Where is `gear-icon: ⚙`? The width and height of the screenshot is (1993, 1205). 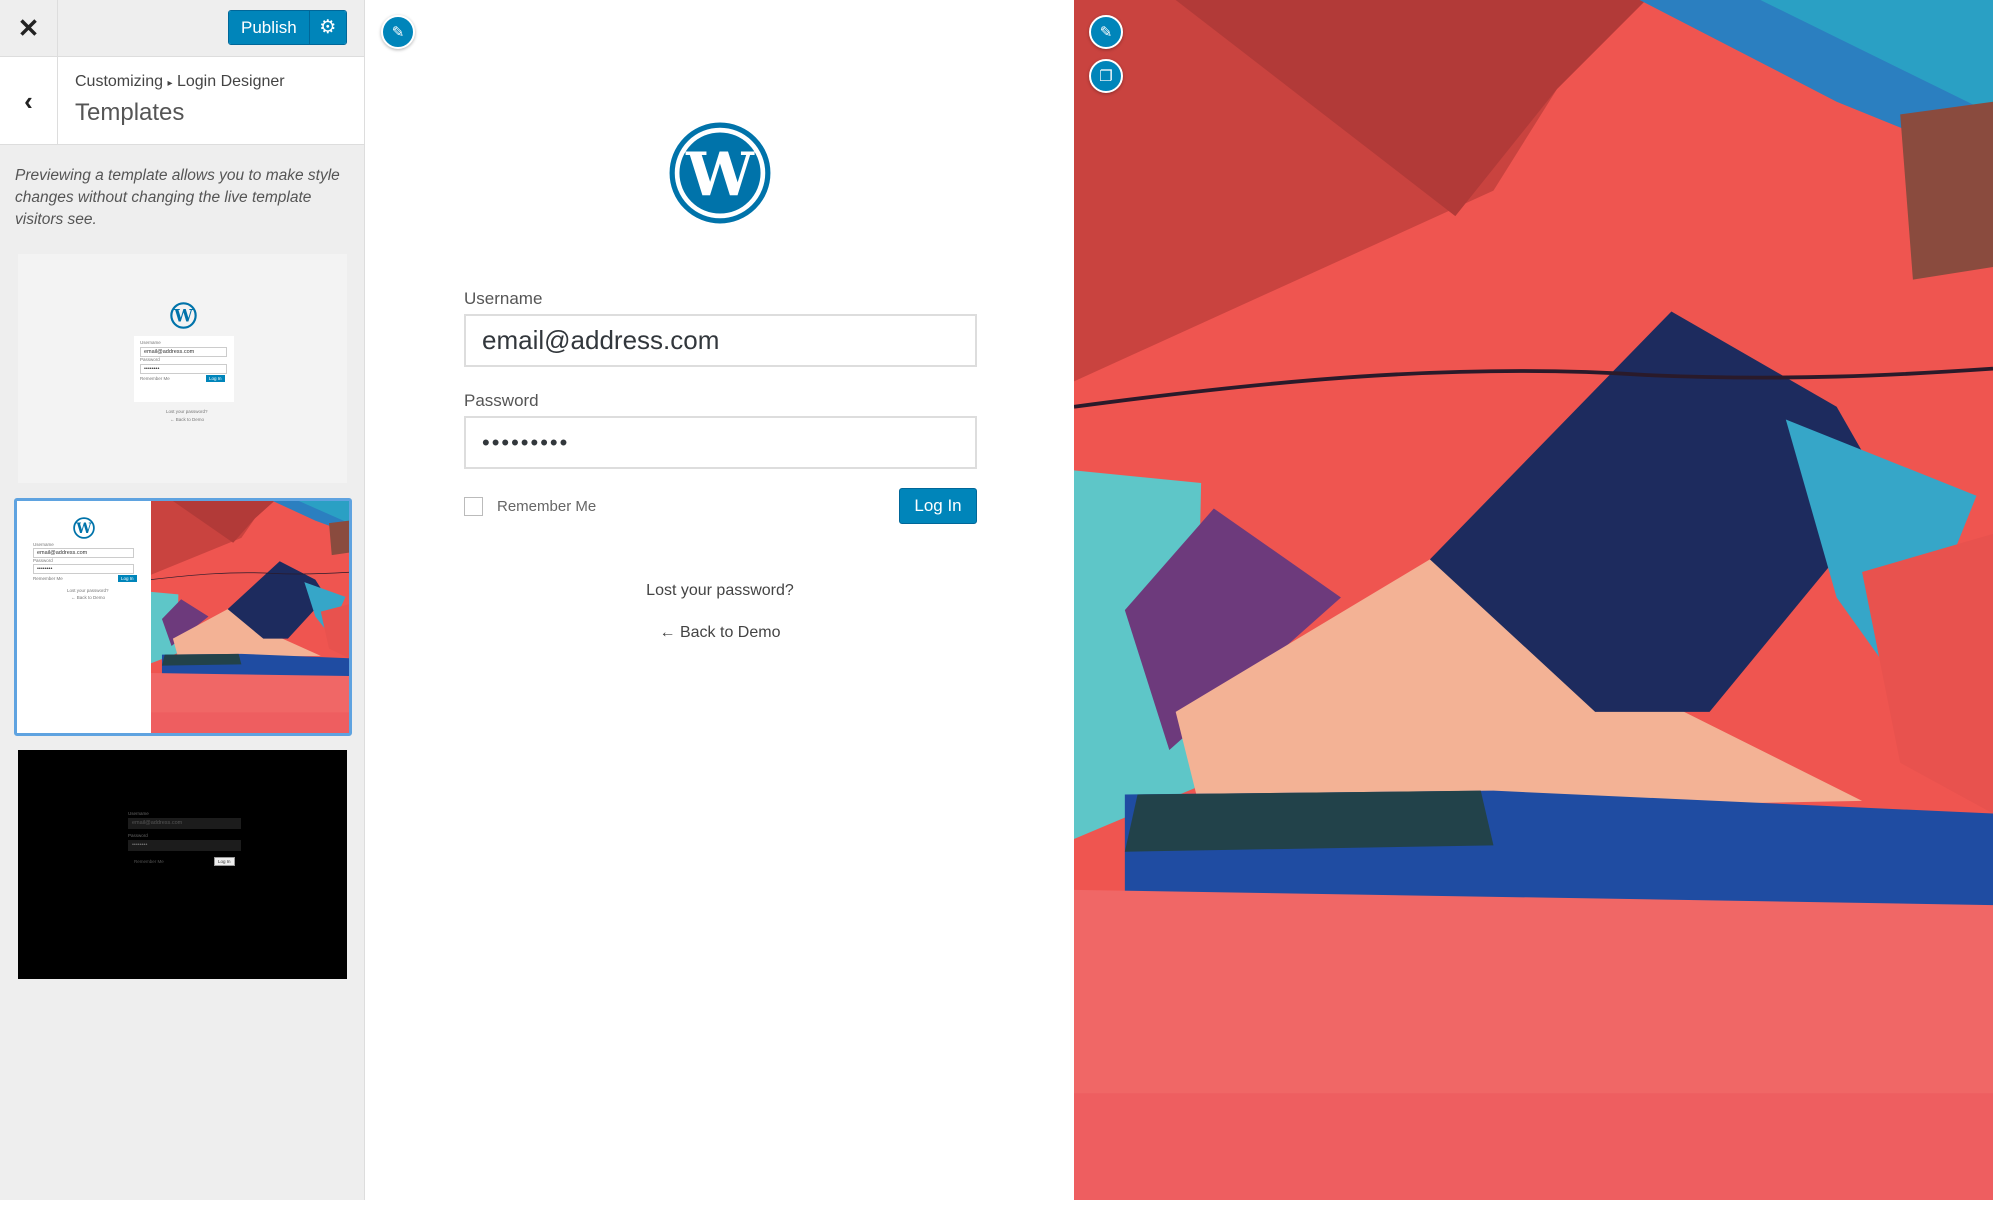
gear-icon: ⚙ is located at coordinates (328, 27).